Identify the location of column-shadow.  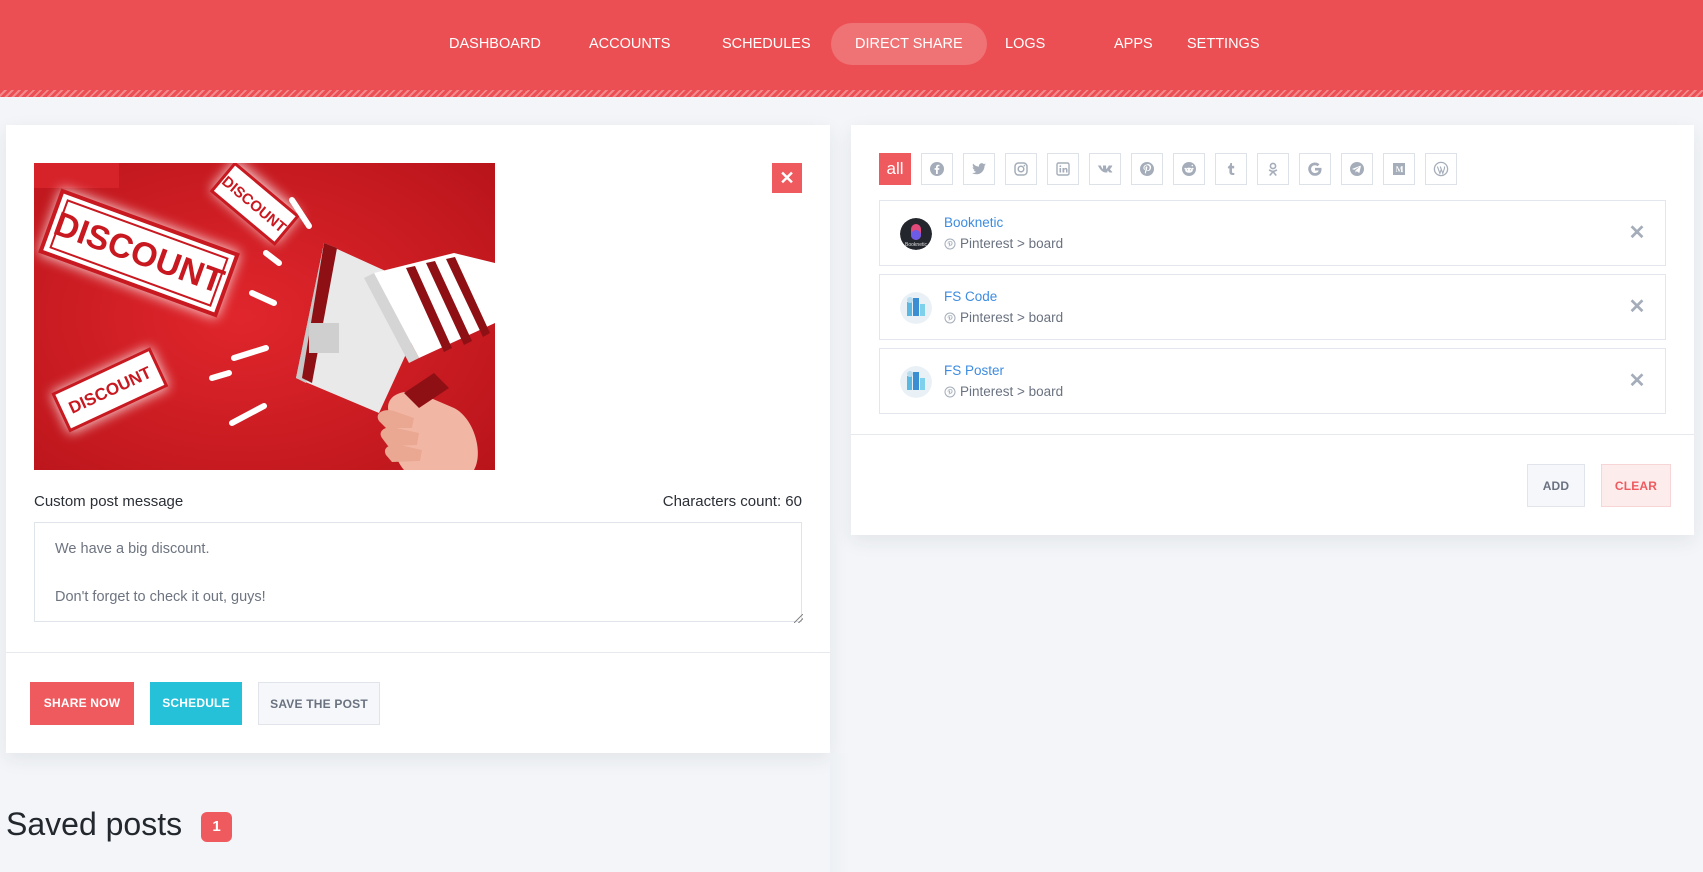
(840, 812).